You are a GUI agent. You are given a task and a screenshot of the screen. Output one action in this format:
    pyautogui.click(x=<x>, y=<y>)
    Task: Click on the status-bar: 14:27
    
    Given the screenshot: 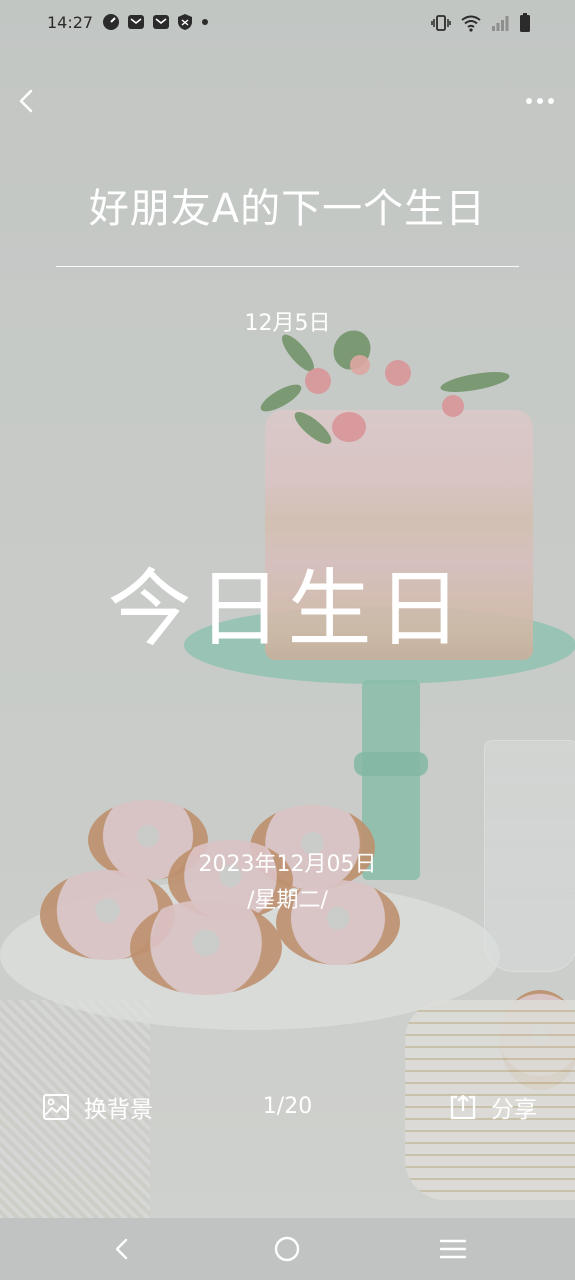 What is the action you would take?
    pyautogui.click(x=287, y=23)
    